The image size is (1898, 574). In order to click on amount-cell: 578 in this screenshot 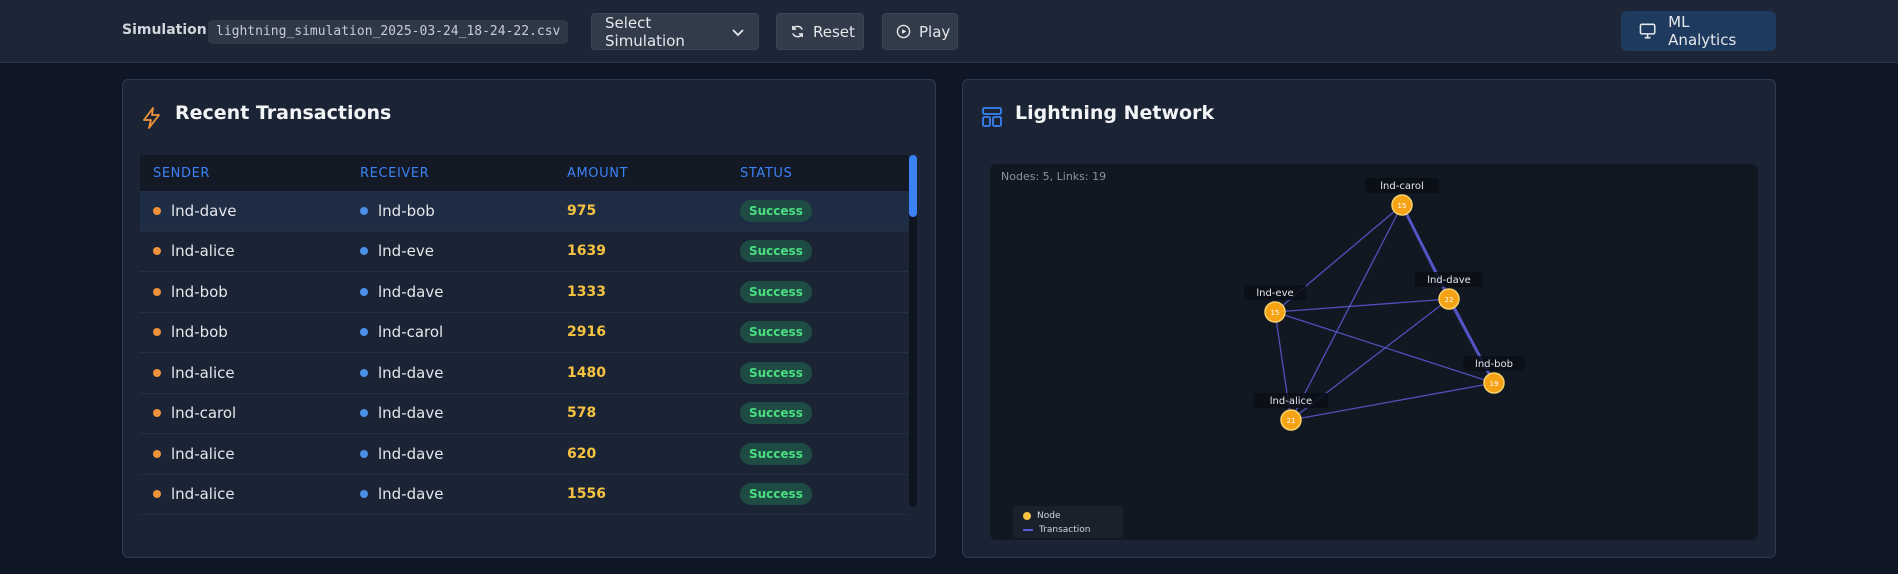, I will do `click(582, 413)`.